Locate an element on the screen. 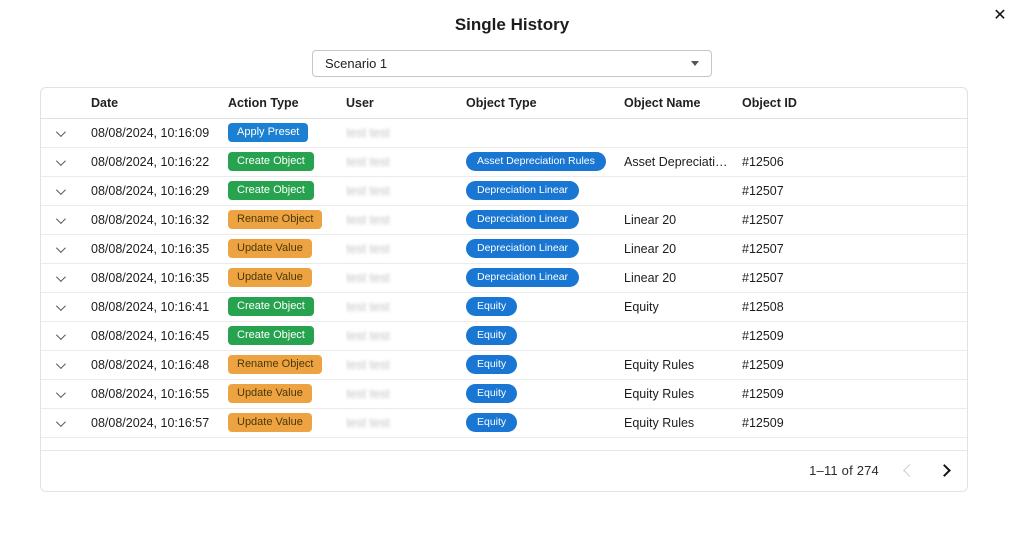  row-date: 08/08/2024, 10:16:45 is located at coordinates (159, 336).